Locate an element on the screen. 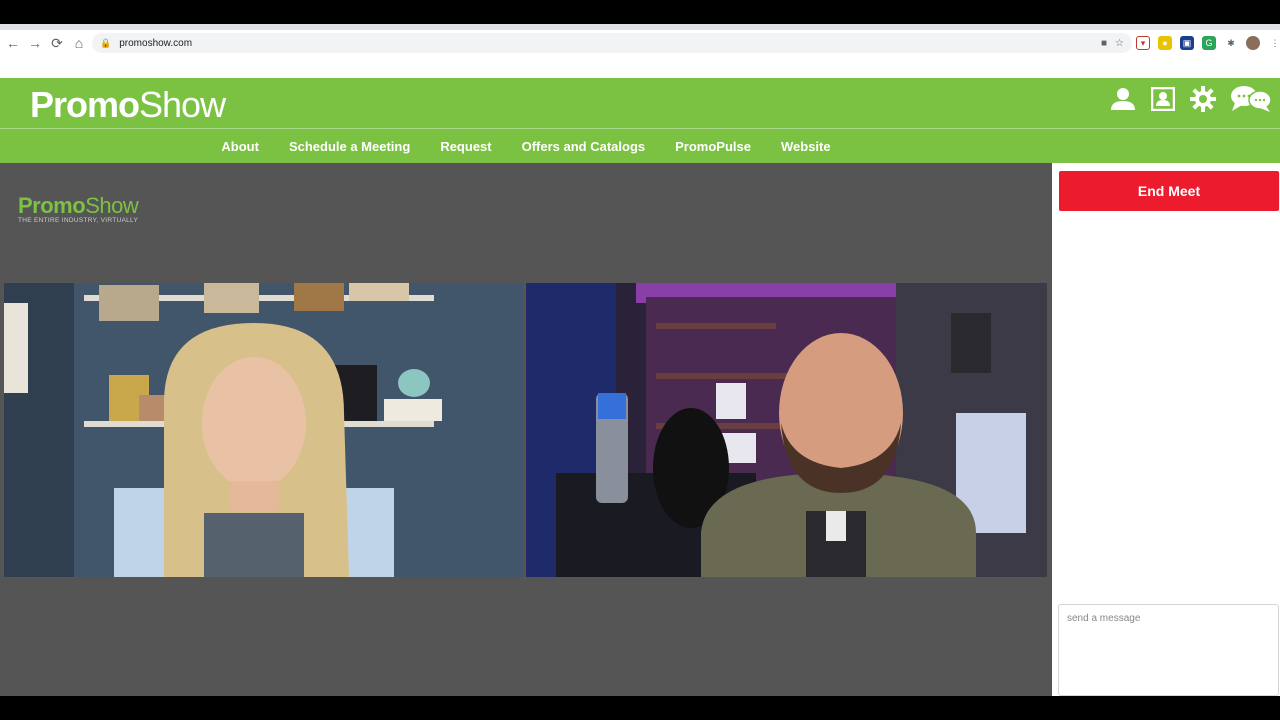 The height and width of the screenshot is (720, 1280). lock-icon: 🔒 is located at coordinates (106, 42).